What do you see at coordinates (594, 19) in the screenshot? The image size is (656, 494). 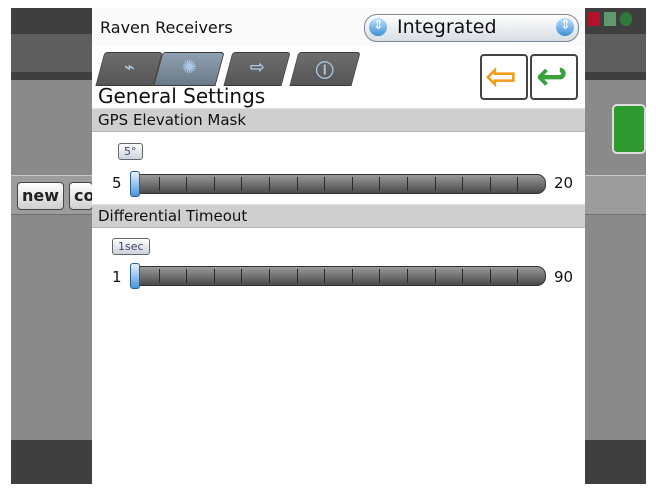 I see `alert-icon` at bounding box center [594, 19].